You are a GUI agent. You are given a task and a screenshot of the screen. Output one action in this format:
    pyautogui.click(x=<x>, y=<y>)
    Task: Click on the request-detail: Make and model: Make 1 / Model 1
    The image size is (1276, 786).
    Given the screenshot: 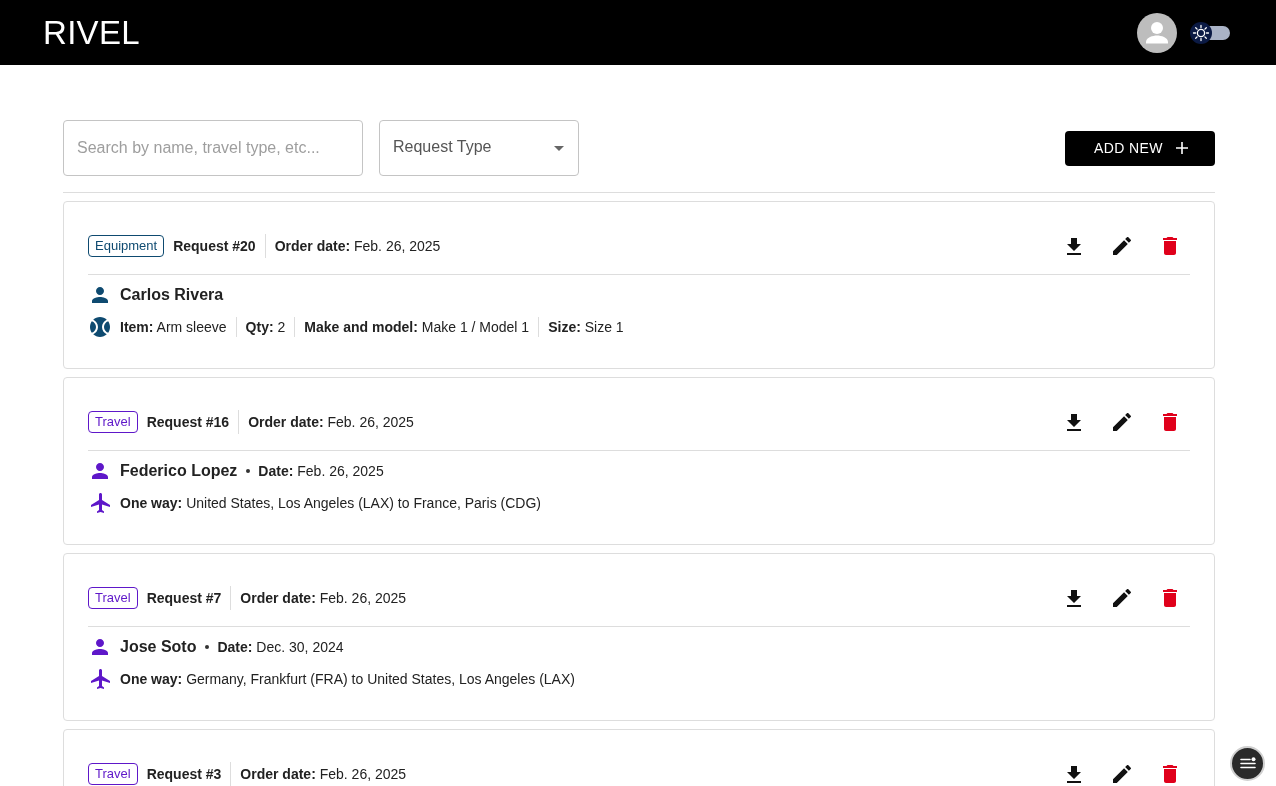 What is the action you would take?
    pyautogui.click(x=417, y=327)
    